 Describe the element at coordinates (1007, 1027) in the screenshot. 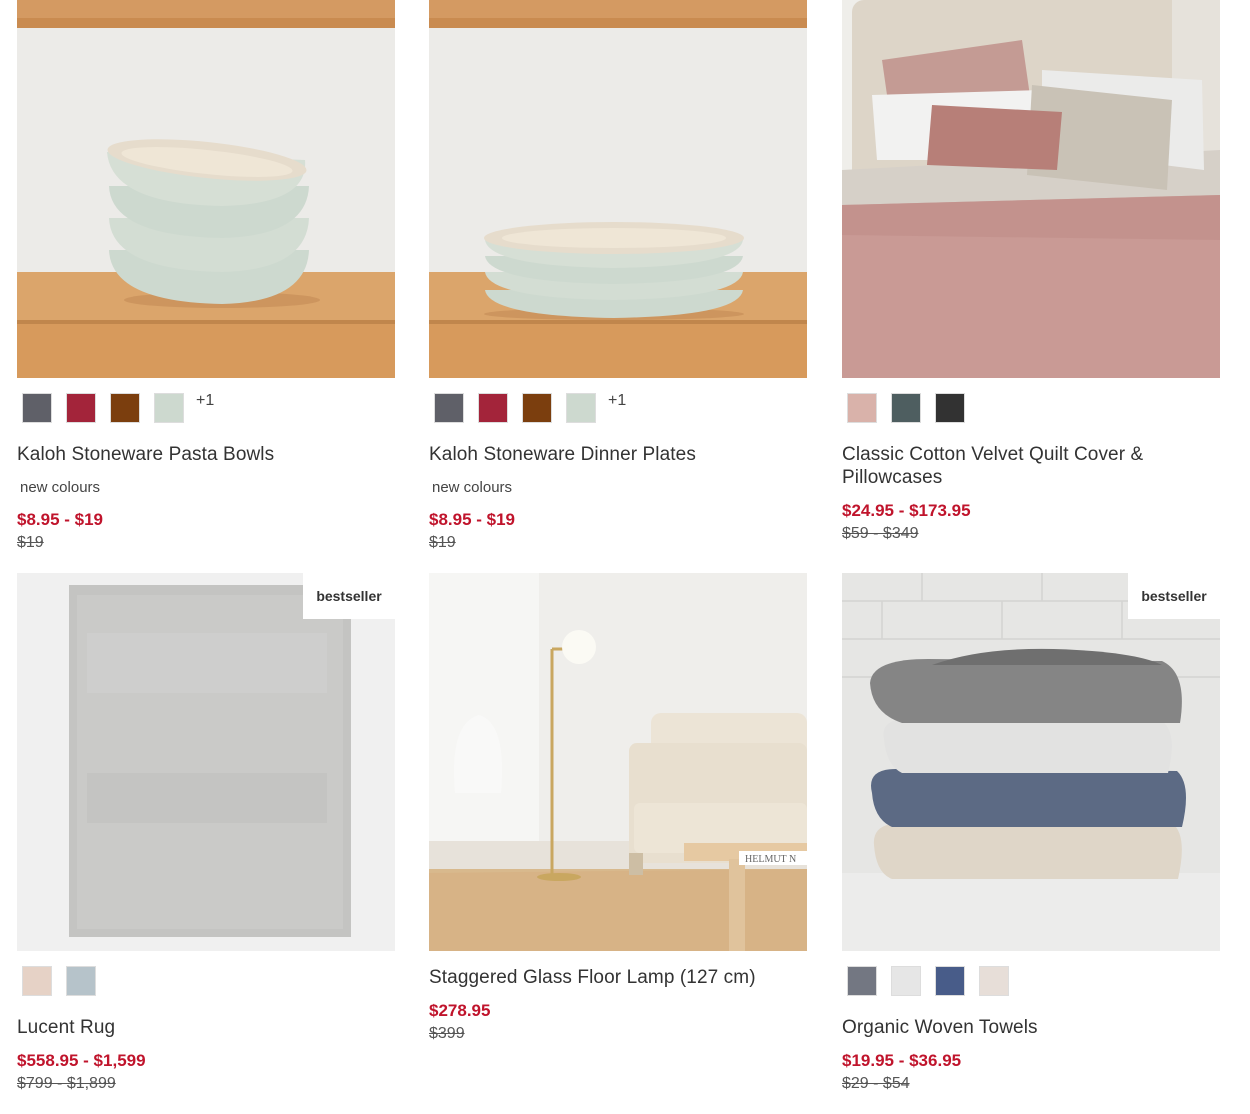

I see `product-title: Organic Woven Towels` at that location.